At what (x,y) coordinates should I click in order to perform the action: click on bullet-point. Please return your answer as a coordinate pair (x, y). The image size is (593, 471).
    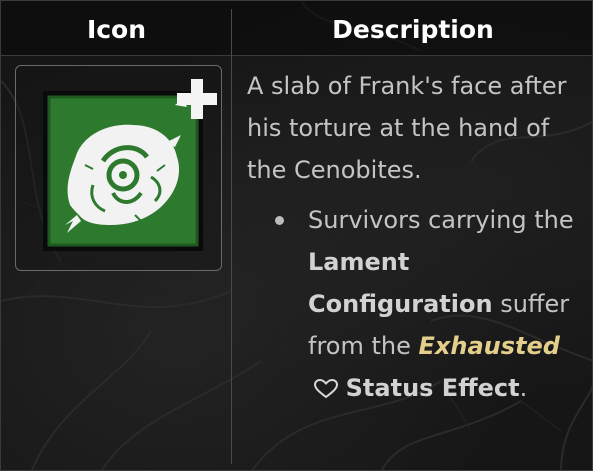
    Looking at the image, I should click on (279, 220).